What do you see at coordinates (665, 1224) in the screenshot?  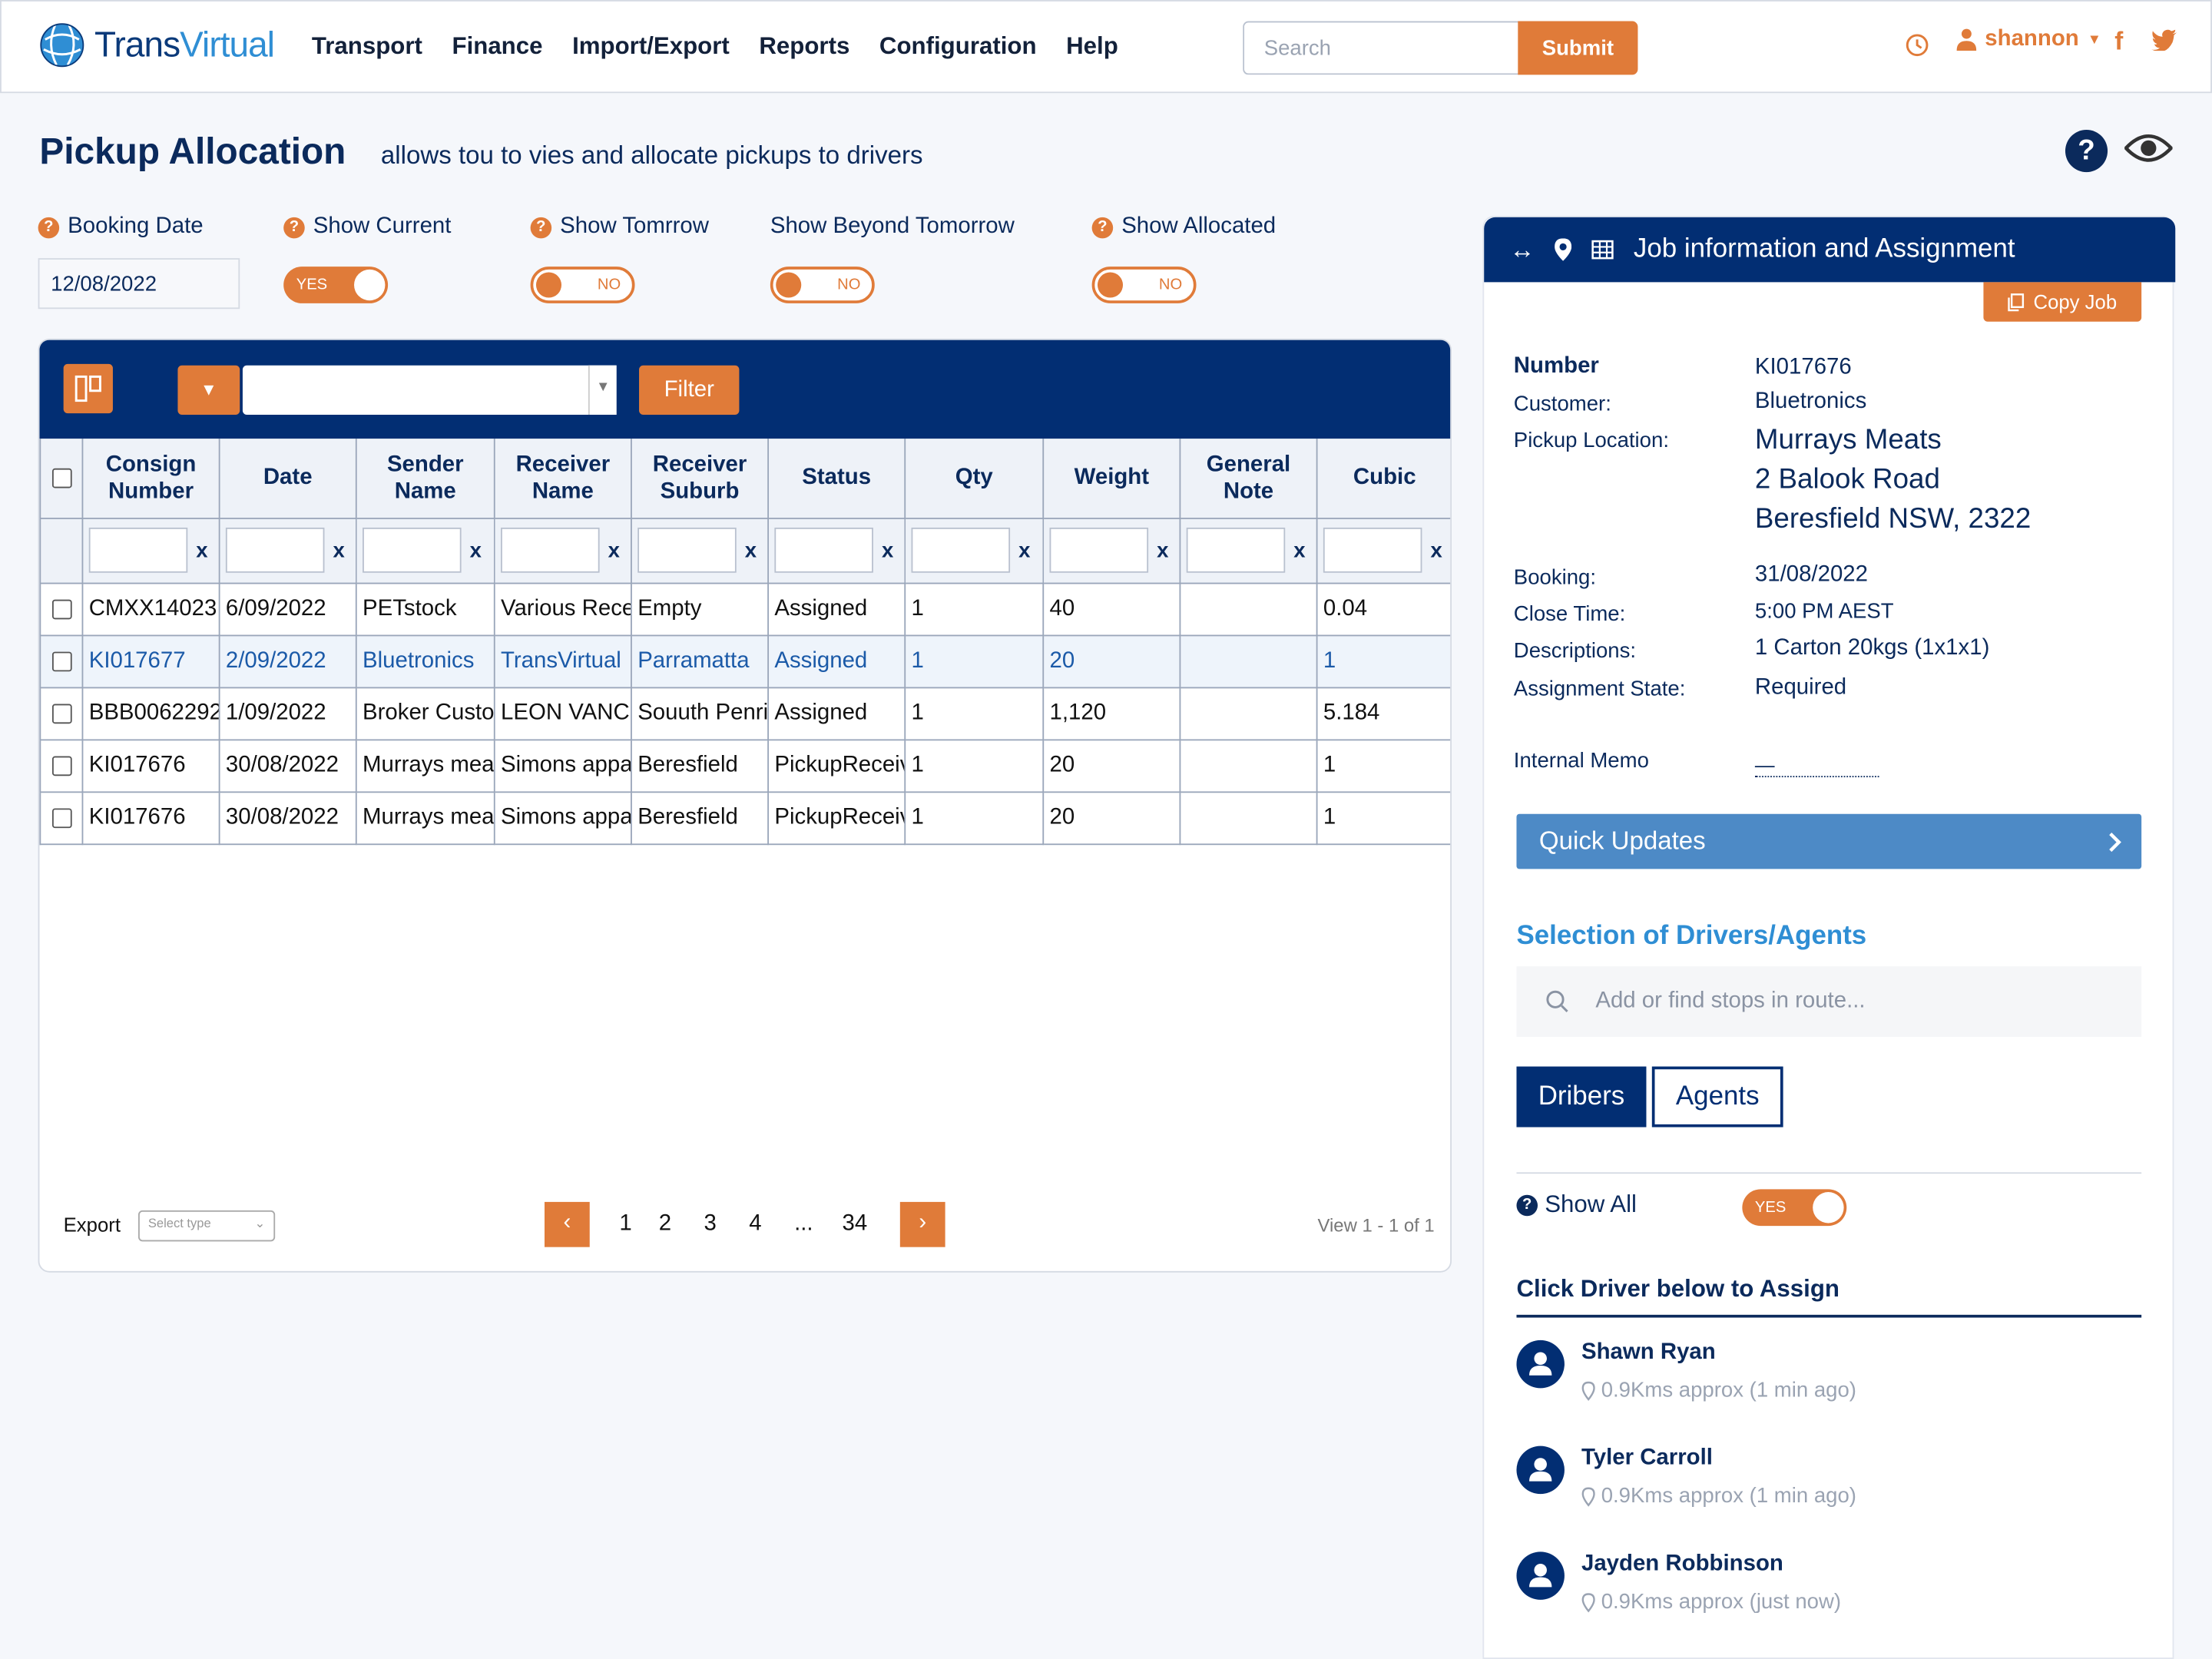 I see `page-2: 2` at bounding box center [665, 1224].